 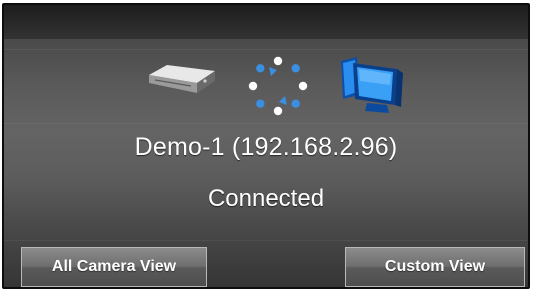 I want to click on custom-view-button: Custom View, so click(x=435, y=267).